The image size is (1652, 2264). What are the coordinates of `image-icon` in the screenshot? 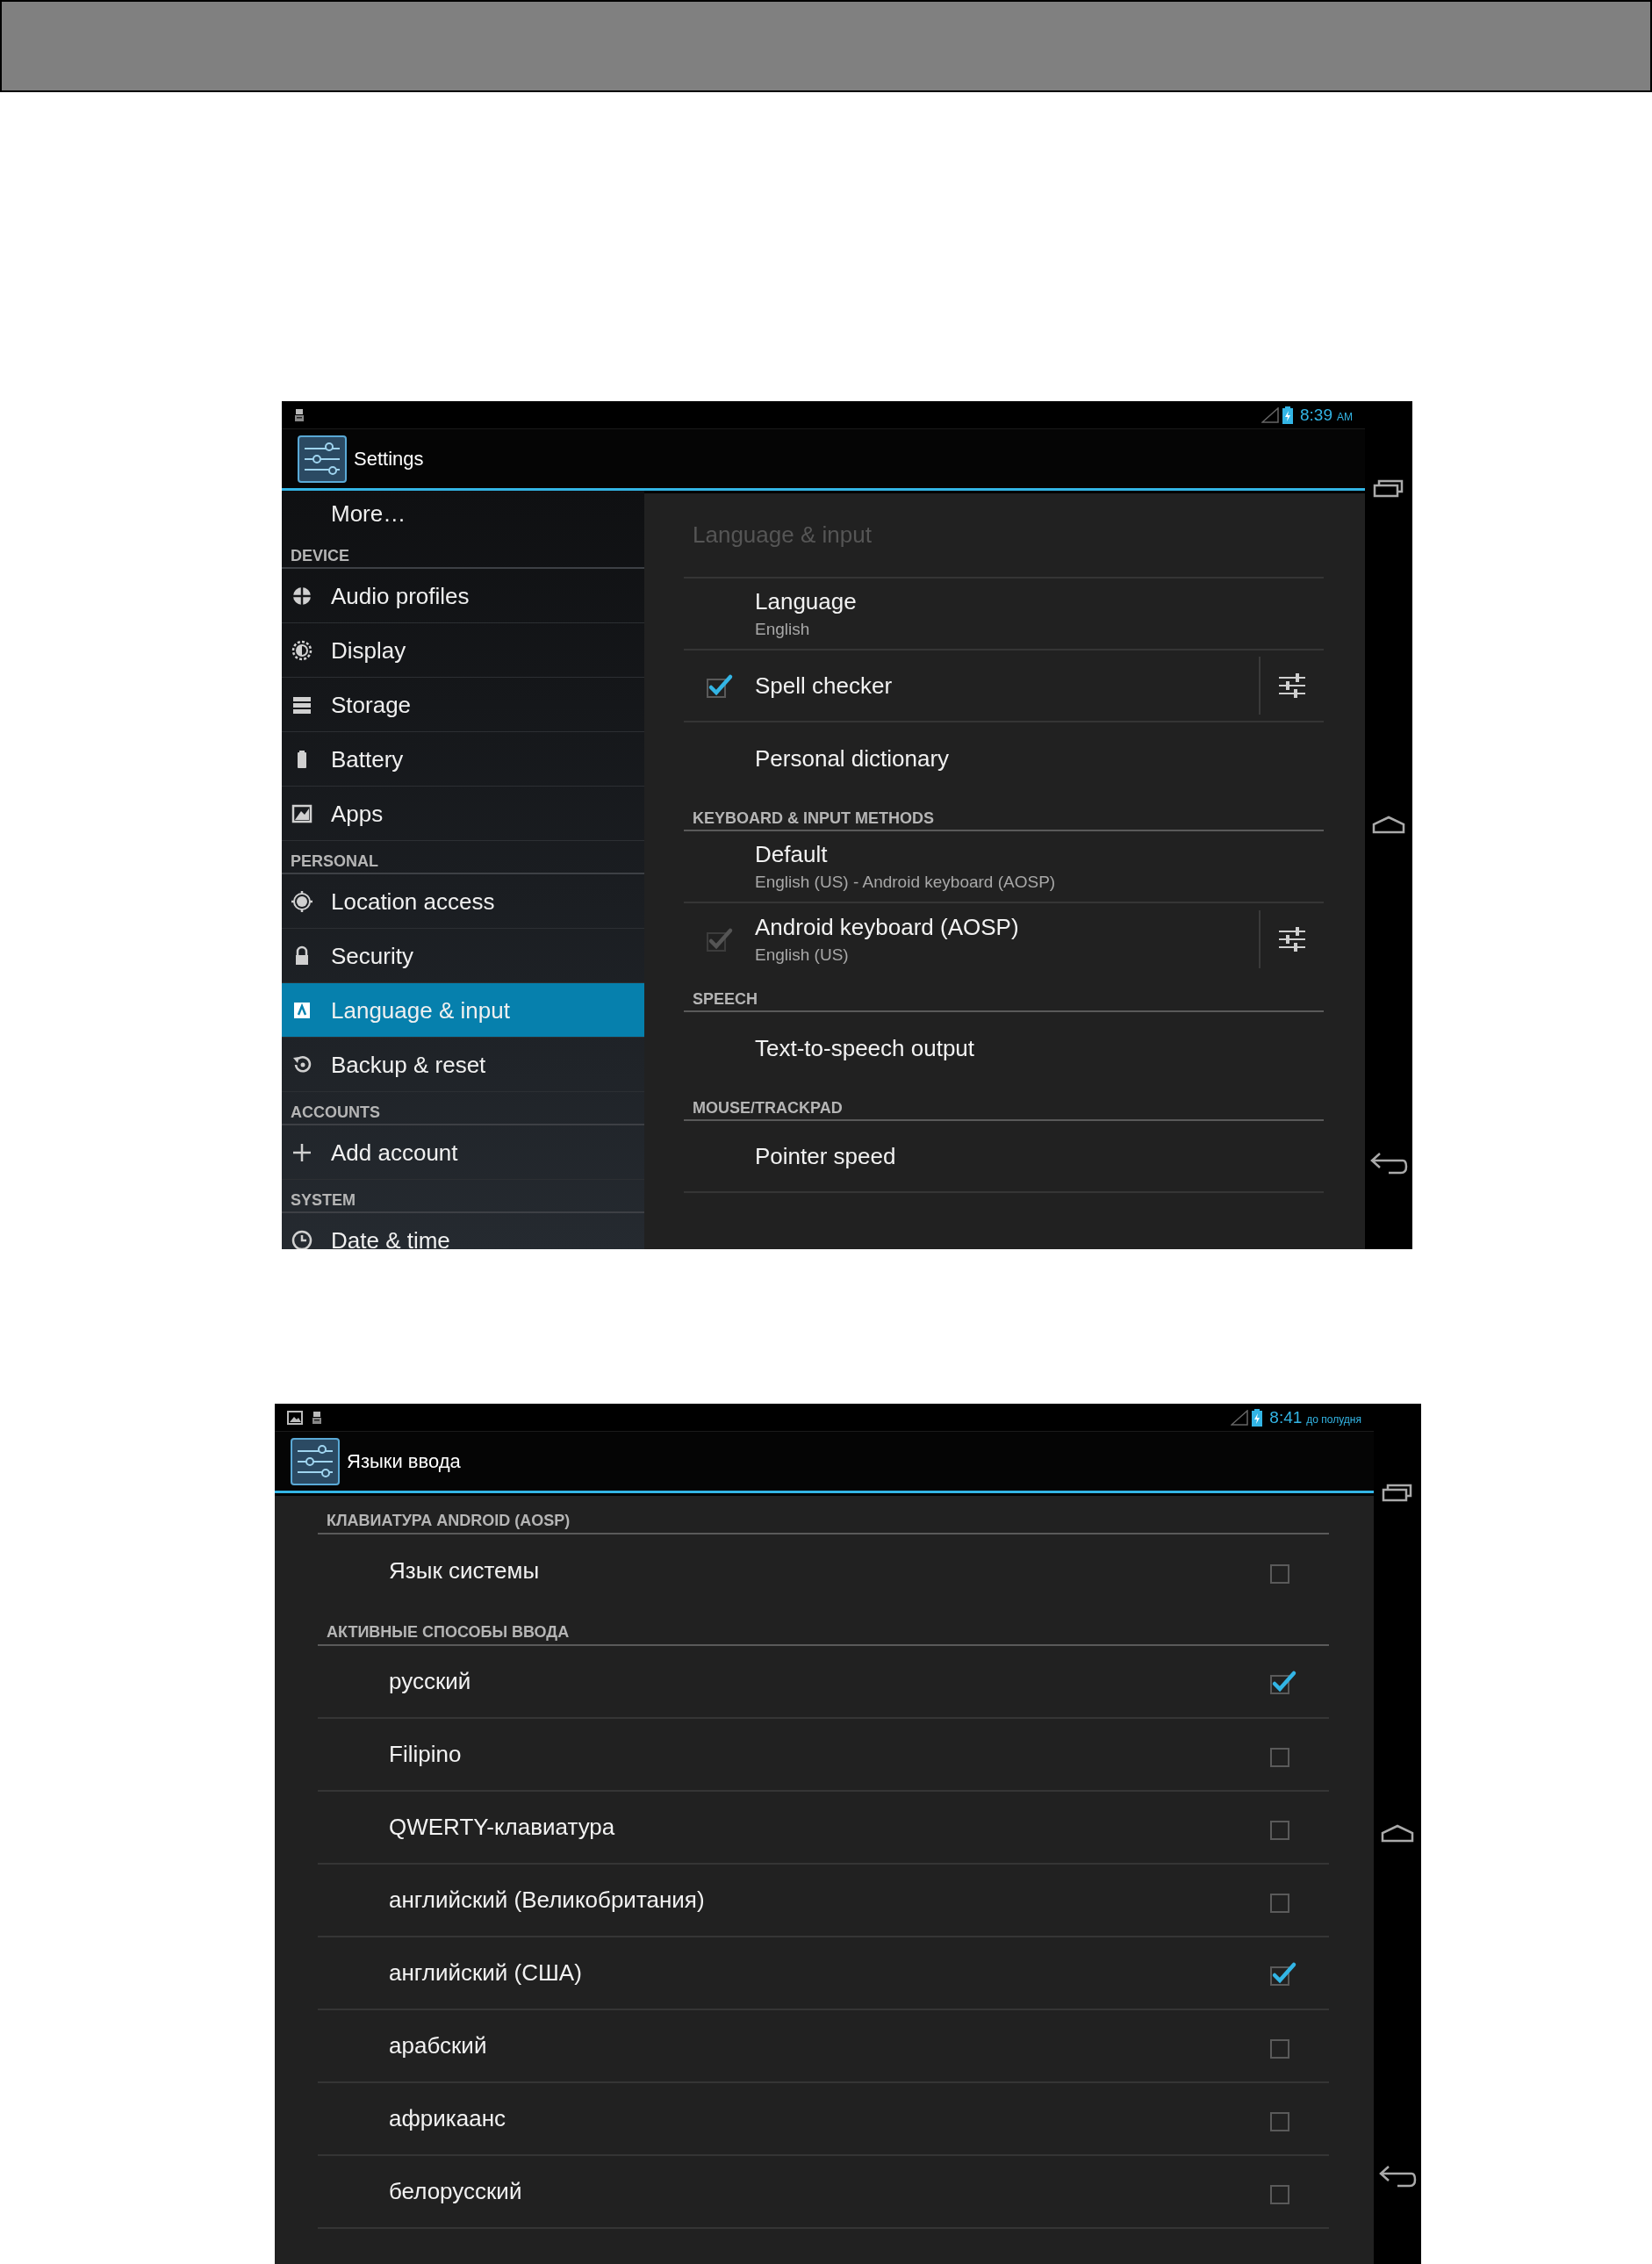 It's located at (295, 1418).